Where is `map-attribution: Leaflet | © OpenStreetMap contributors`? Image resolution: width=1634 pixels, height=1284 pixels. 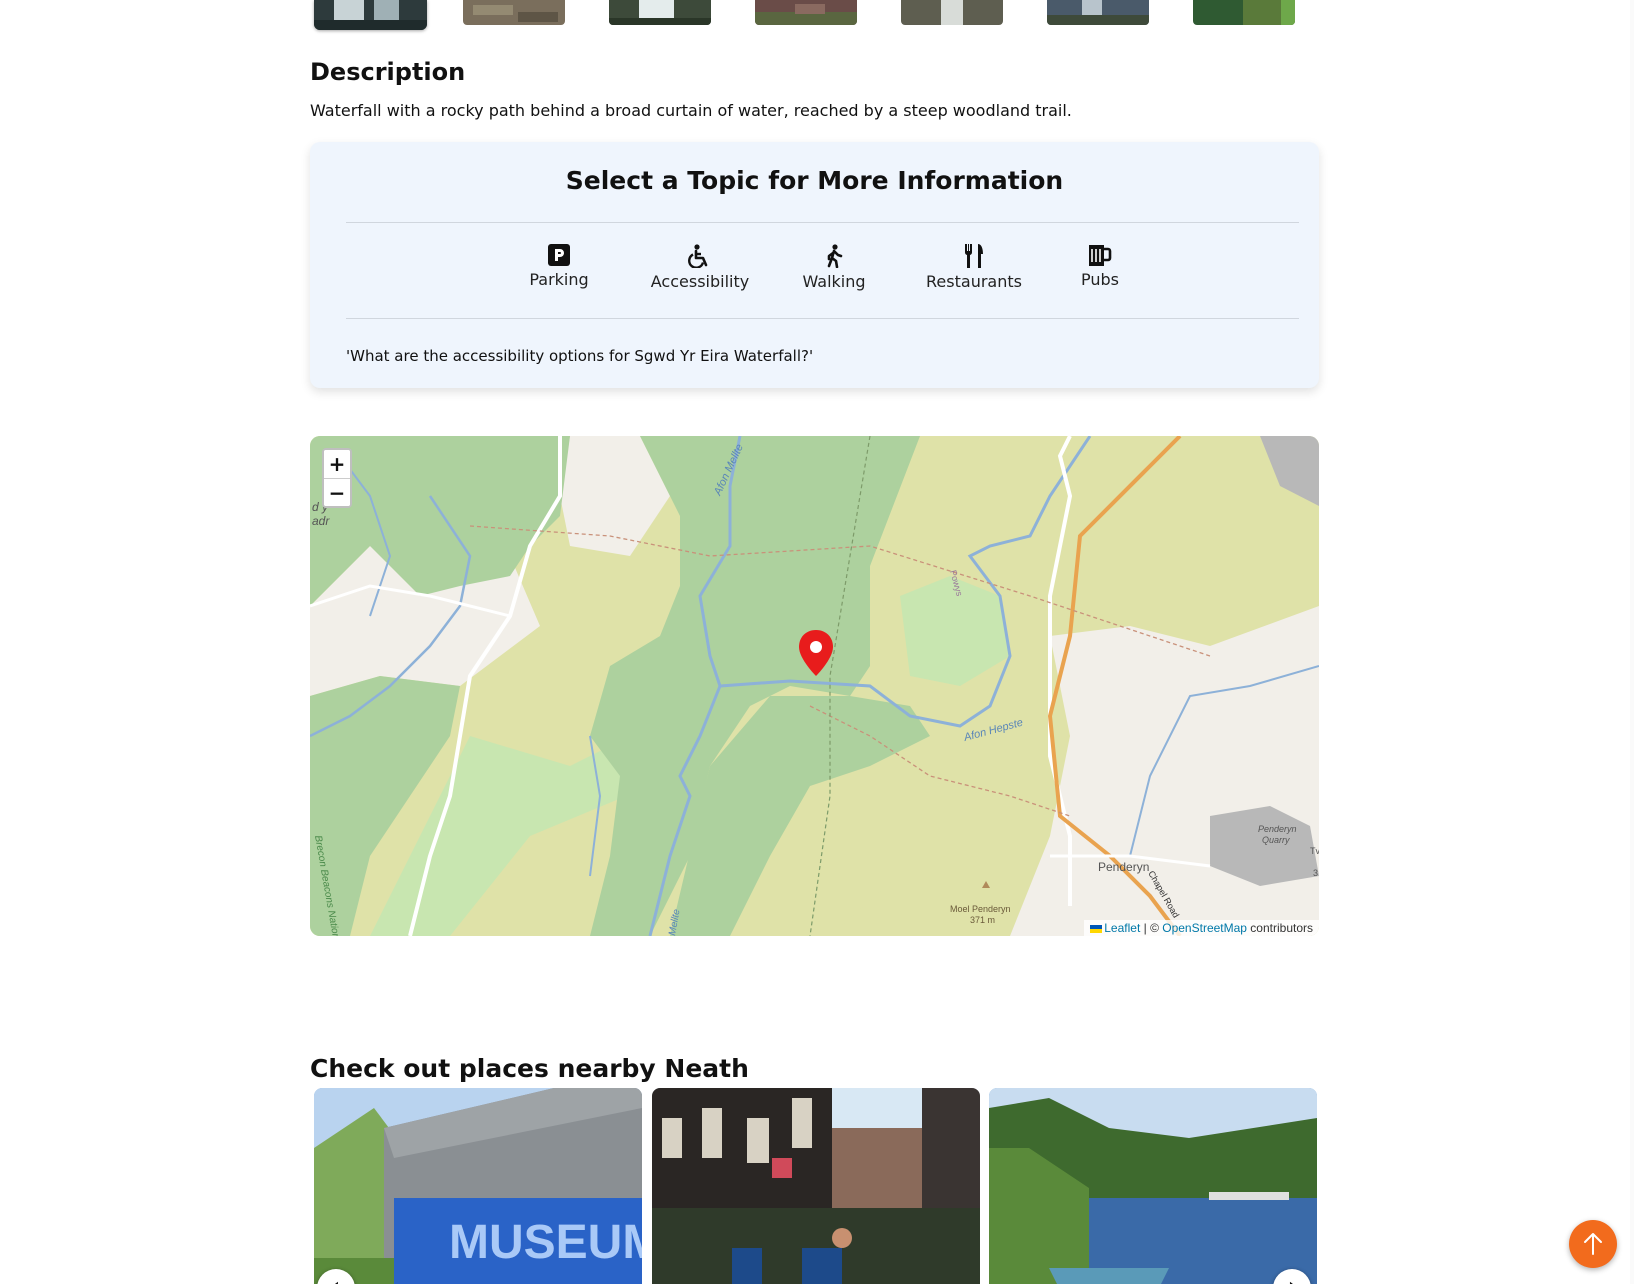
map-attribution: Leaflet | © OpenStreetMap contributors is located at coordinates (1201, 928).